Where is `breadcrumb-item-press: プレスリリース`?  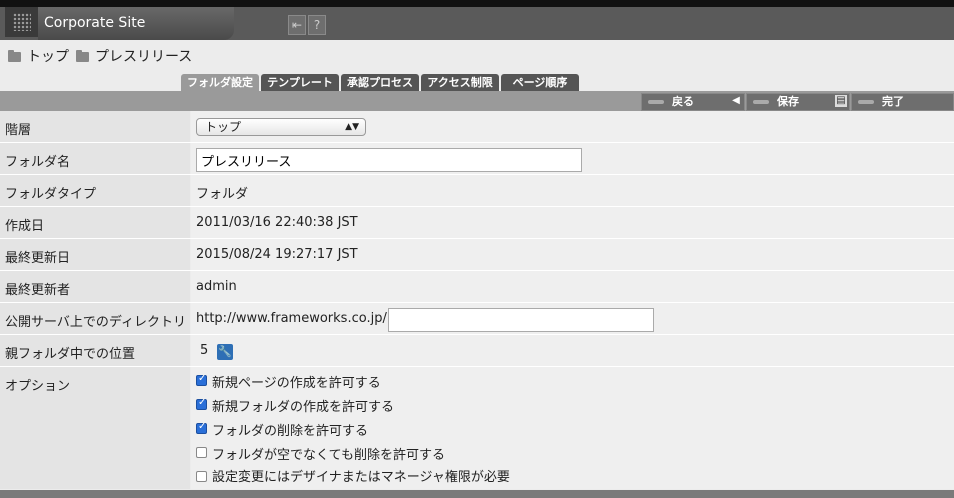
breadcrumb-item-press: プレスリリース is located at coordinates (134, 56).